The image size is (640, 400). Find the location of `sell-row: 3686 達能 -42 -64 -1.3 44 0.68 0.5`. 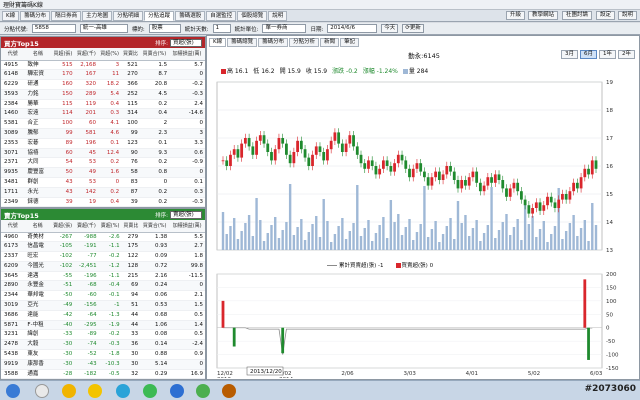

sell-row: 3686 達能 -42 -64 -1.3 44 0.68 0.5 is located at coordinates (103, 315).